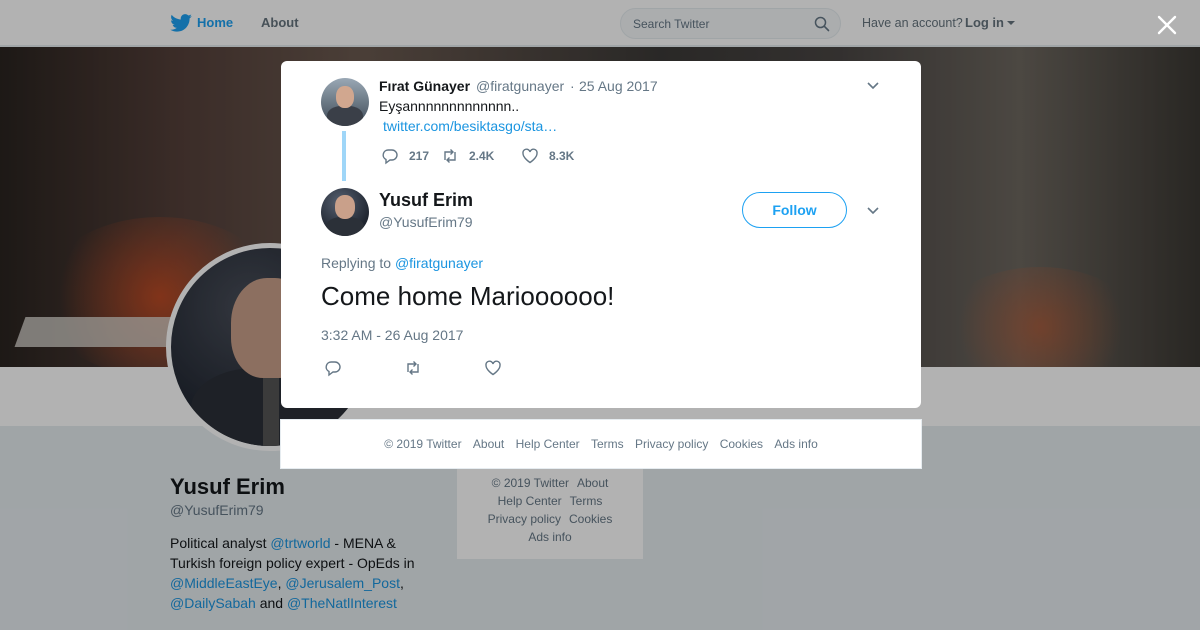  What do you see at coordinates (1167, 25) in the screenshot?
I see `close-icon` at bounding box center [1167, 25].